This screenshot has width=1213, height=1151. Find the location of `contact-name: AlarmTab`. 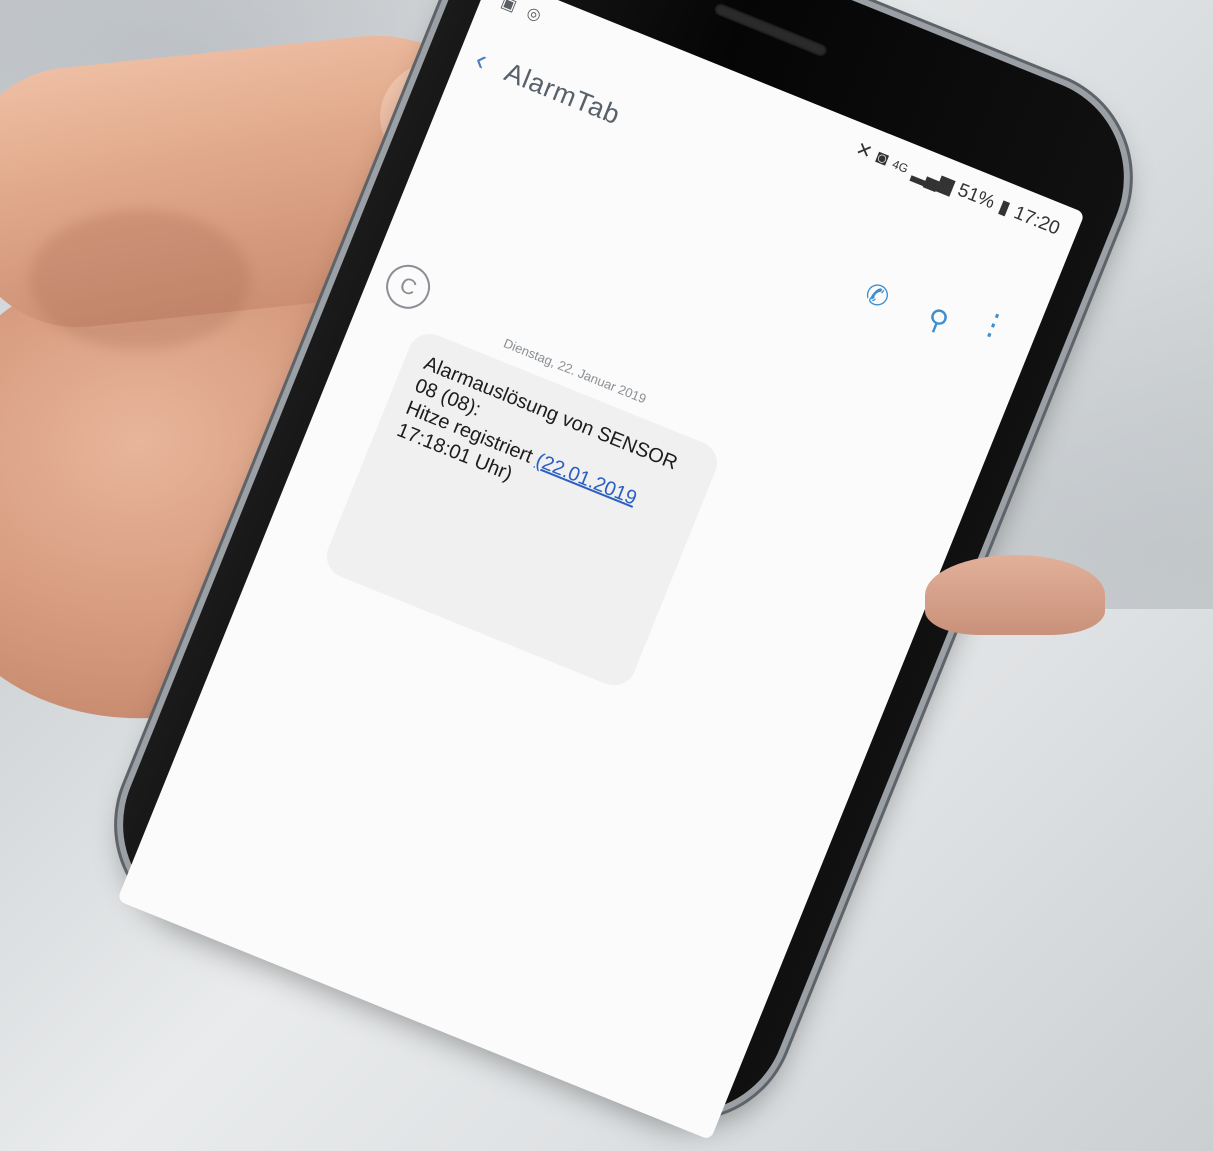

contact-name: AlarmTab is located at coordinates (562, 93).